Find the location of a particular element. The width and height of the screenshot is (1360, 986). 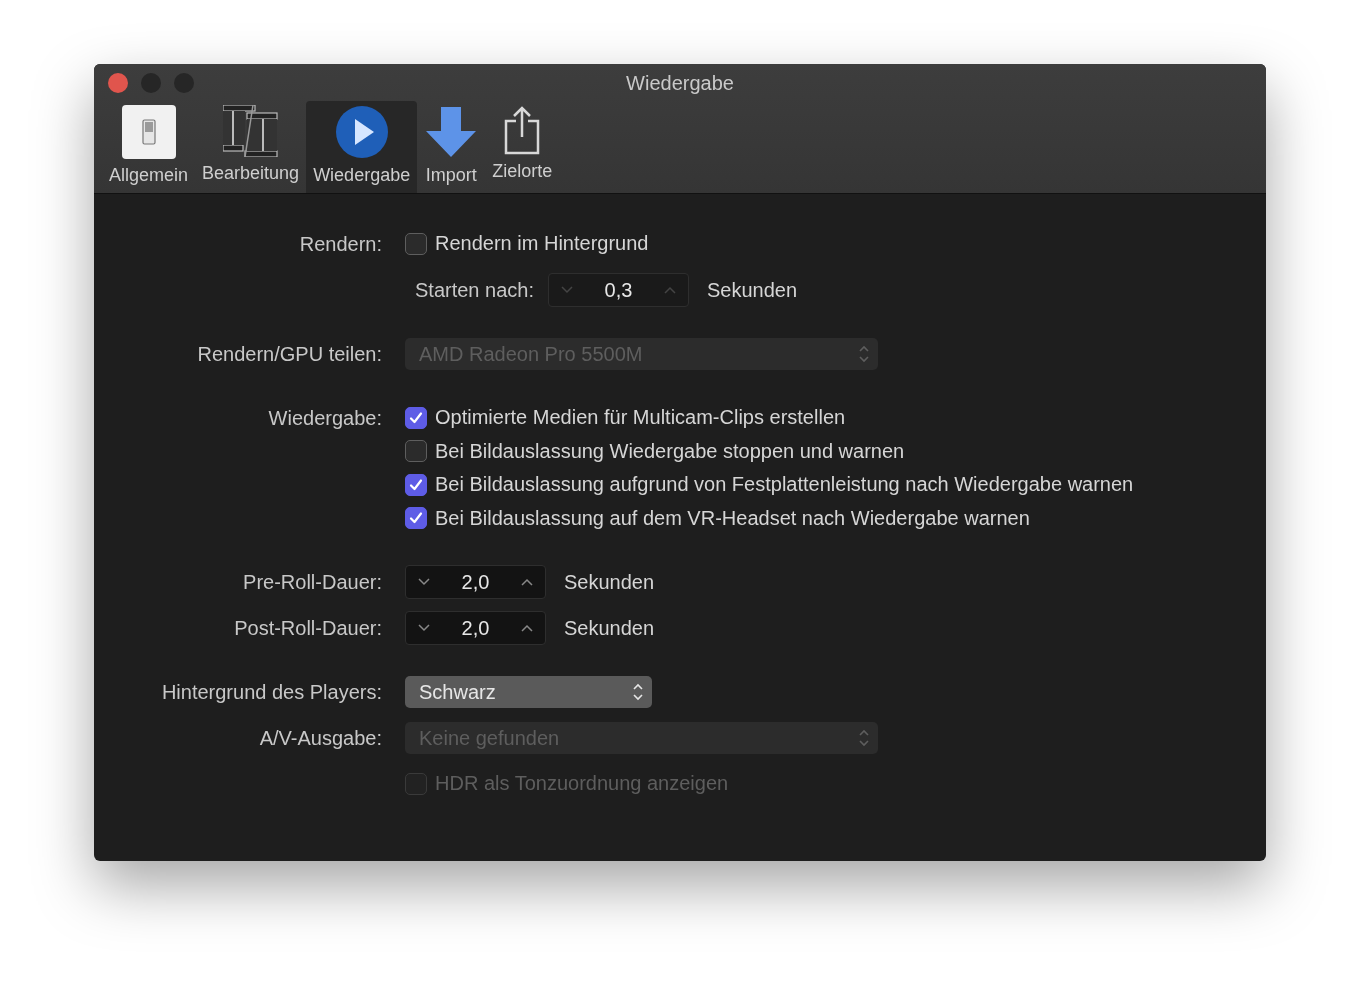

toolbar-tab: Zielorte is located at coordinates (522, 147).